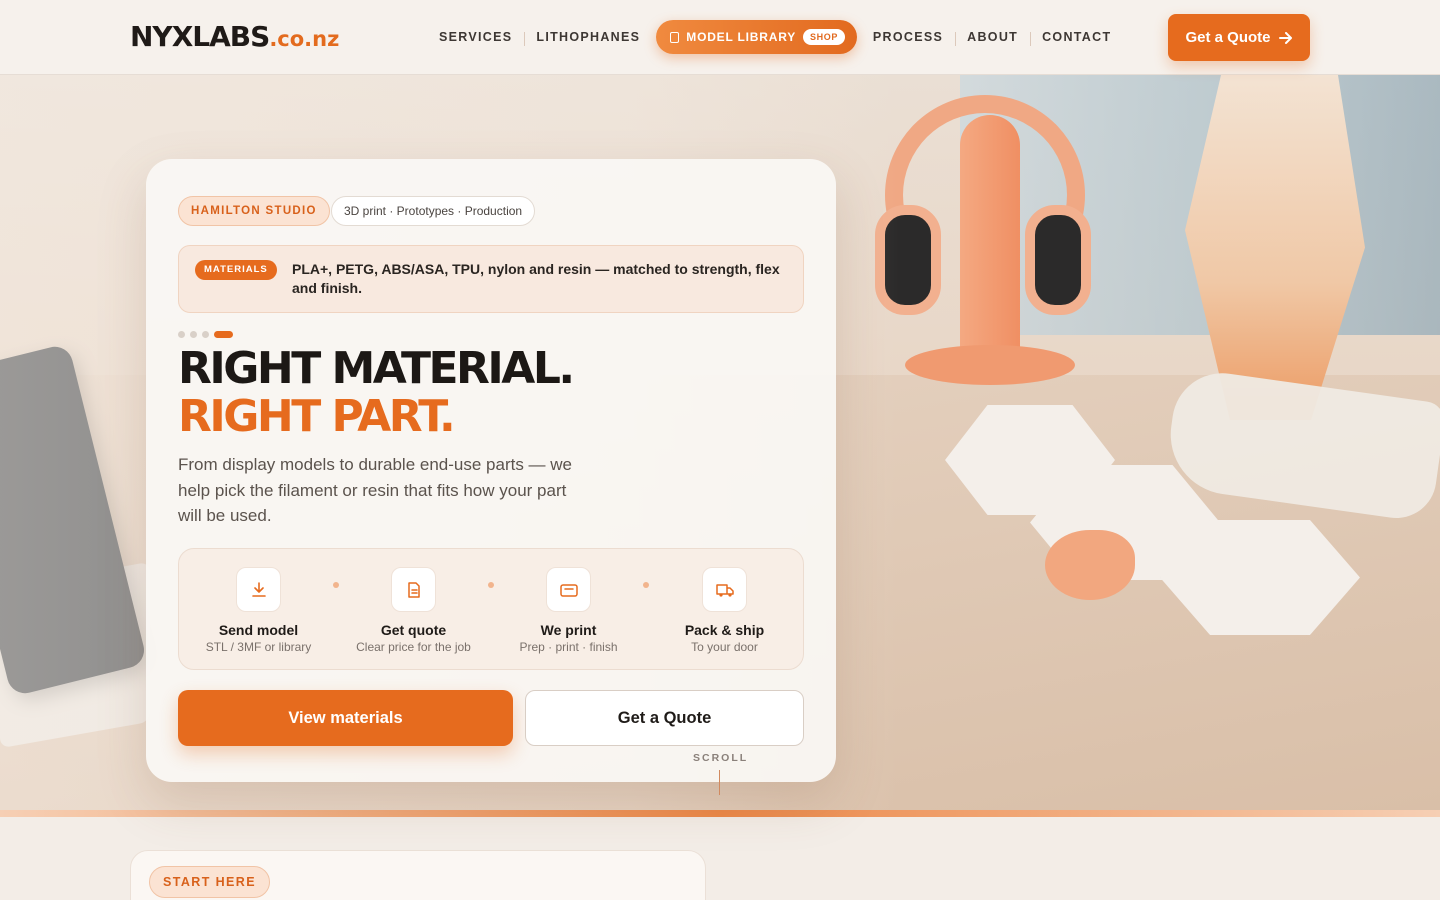 The height and width of the screenshot is (900, 1440). I want to click on bird-figurine, so click(1090, 565).